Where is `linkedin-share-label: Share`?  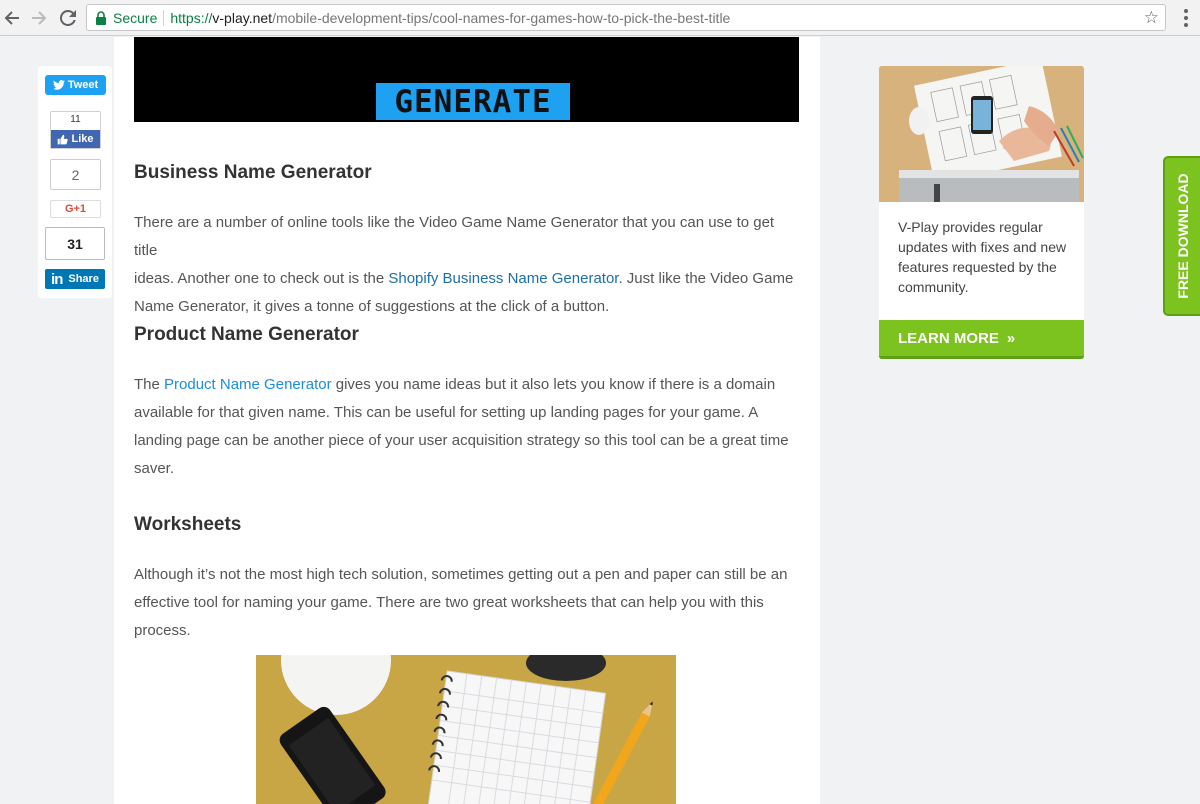 linkedin-share-label: Share is located at coordinates (83, 279).